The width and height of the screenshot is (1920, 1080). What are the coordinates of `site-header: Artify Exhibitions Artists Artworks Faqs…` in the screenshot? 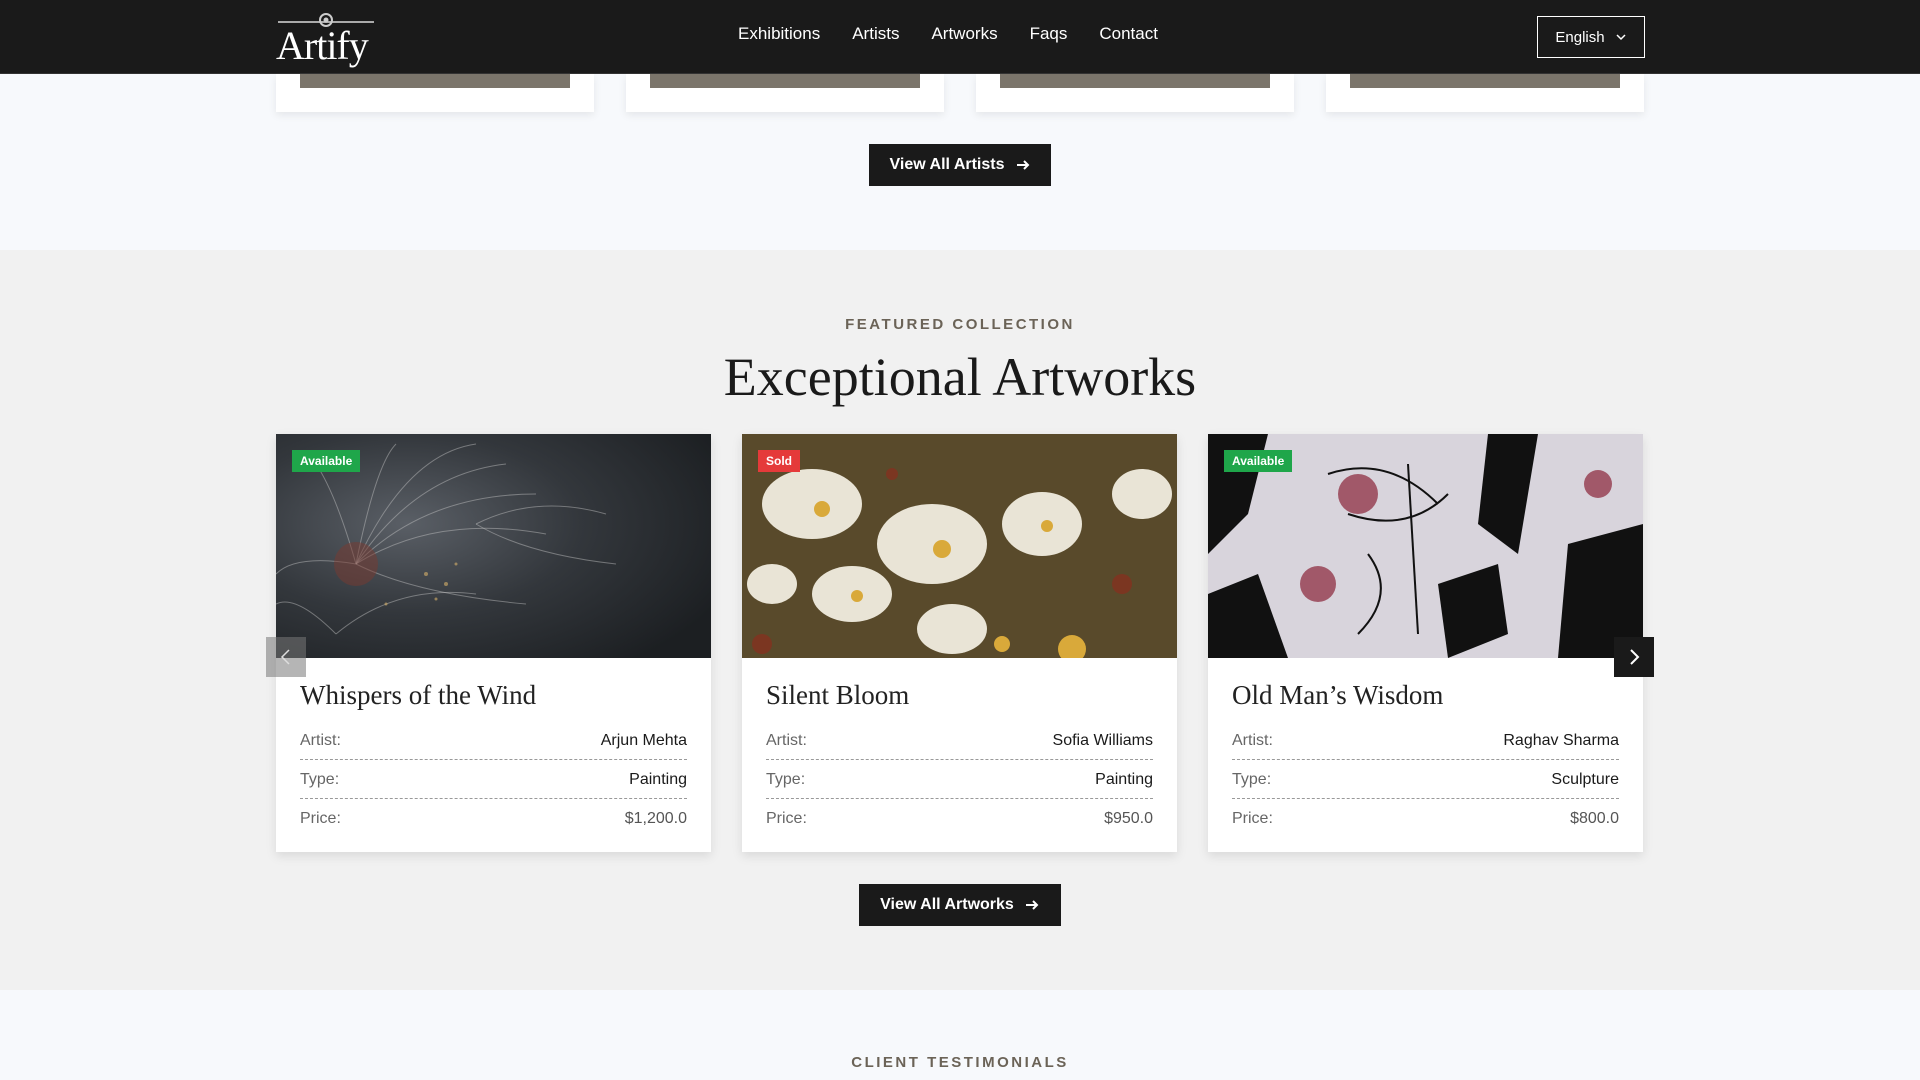 It's located at (960, 37).